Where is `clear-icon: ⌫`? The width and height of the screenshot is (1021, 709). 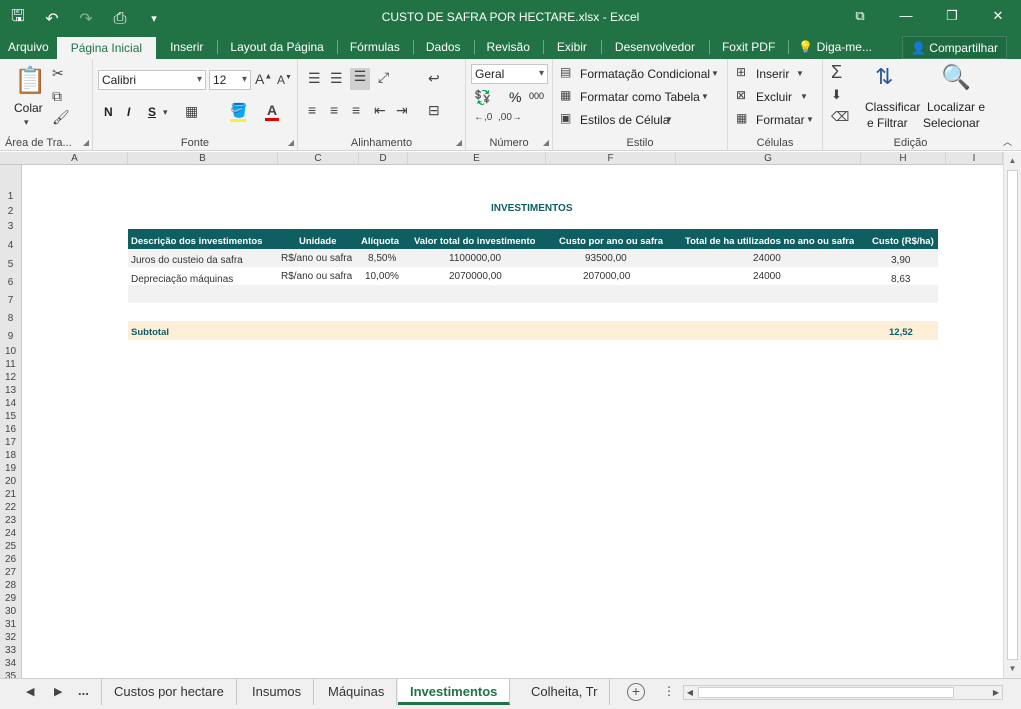
clear-icon: ⌫ is located at coordinates (840, 117).